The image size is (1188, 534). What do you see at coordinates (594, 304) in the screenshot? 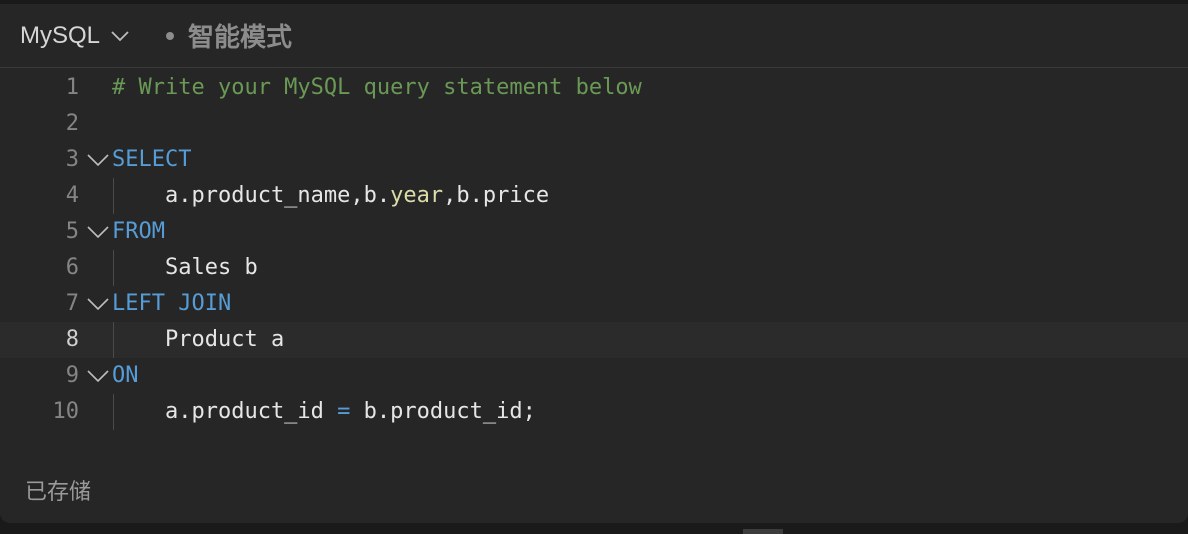
I see `code-line: 7 LEFT JOIN` at bounding box center [594, 304].